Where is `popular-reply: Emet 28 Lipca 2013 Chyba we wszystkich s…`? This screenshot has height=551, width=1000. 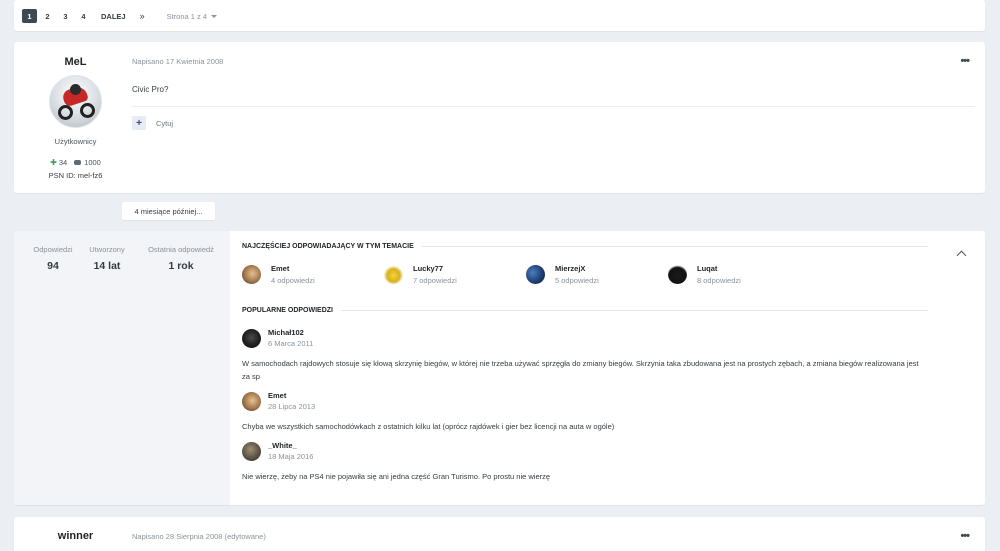 popular-reply: Emet 28 Lipca 2013 Chyba we wszystkich s… is located at coordinates (585, 412).